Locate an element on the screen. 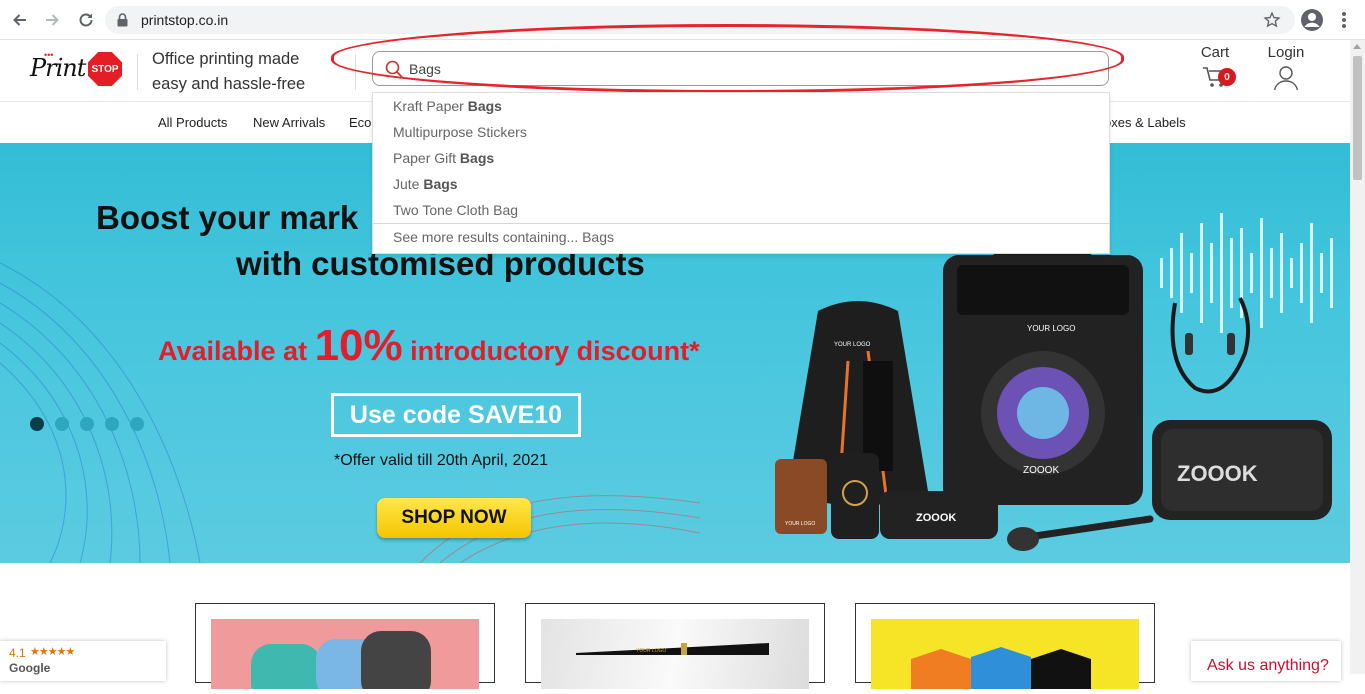 The image size is (1365, 694). banner-discount-text: Available at 10% introductory discount* is located at coordinates (429, 345).